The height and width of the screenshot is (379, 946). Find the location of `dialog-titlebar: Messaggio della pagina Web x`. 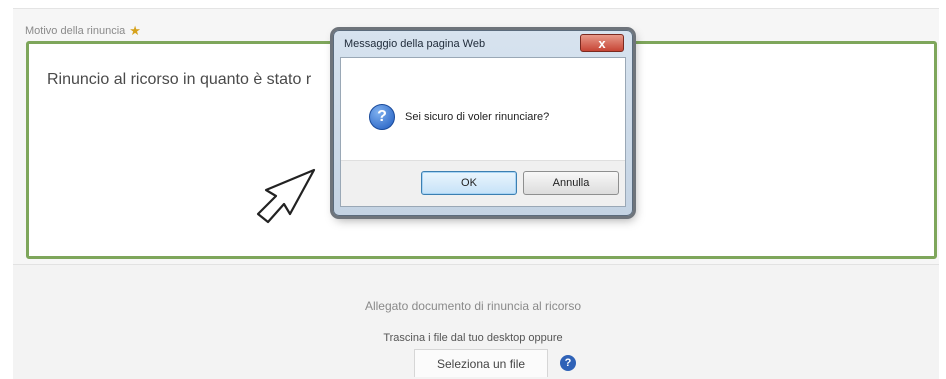

dialog-titlebar: Messaggio della pagina Web x is located at coordinates (483, 44).